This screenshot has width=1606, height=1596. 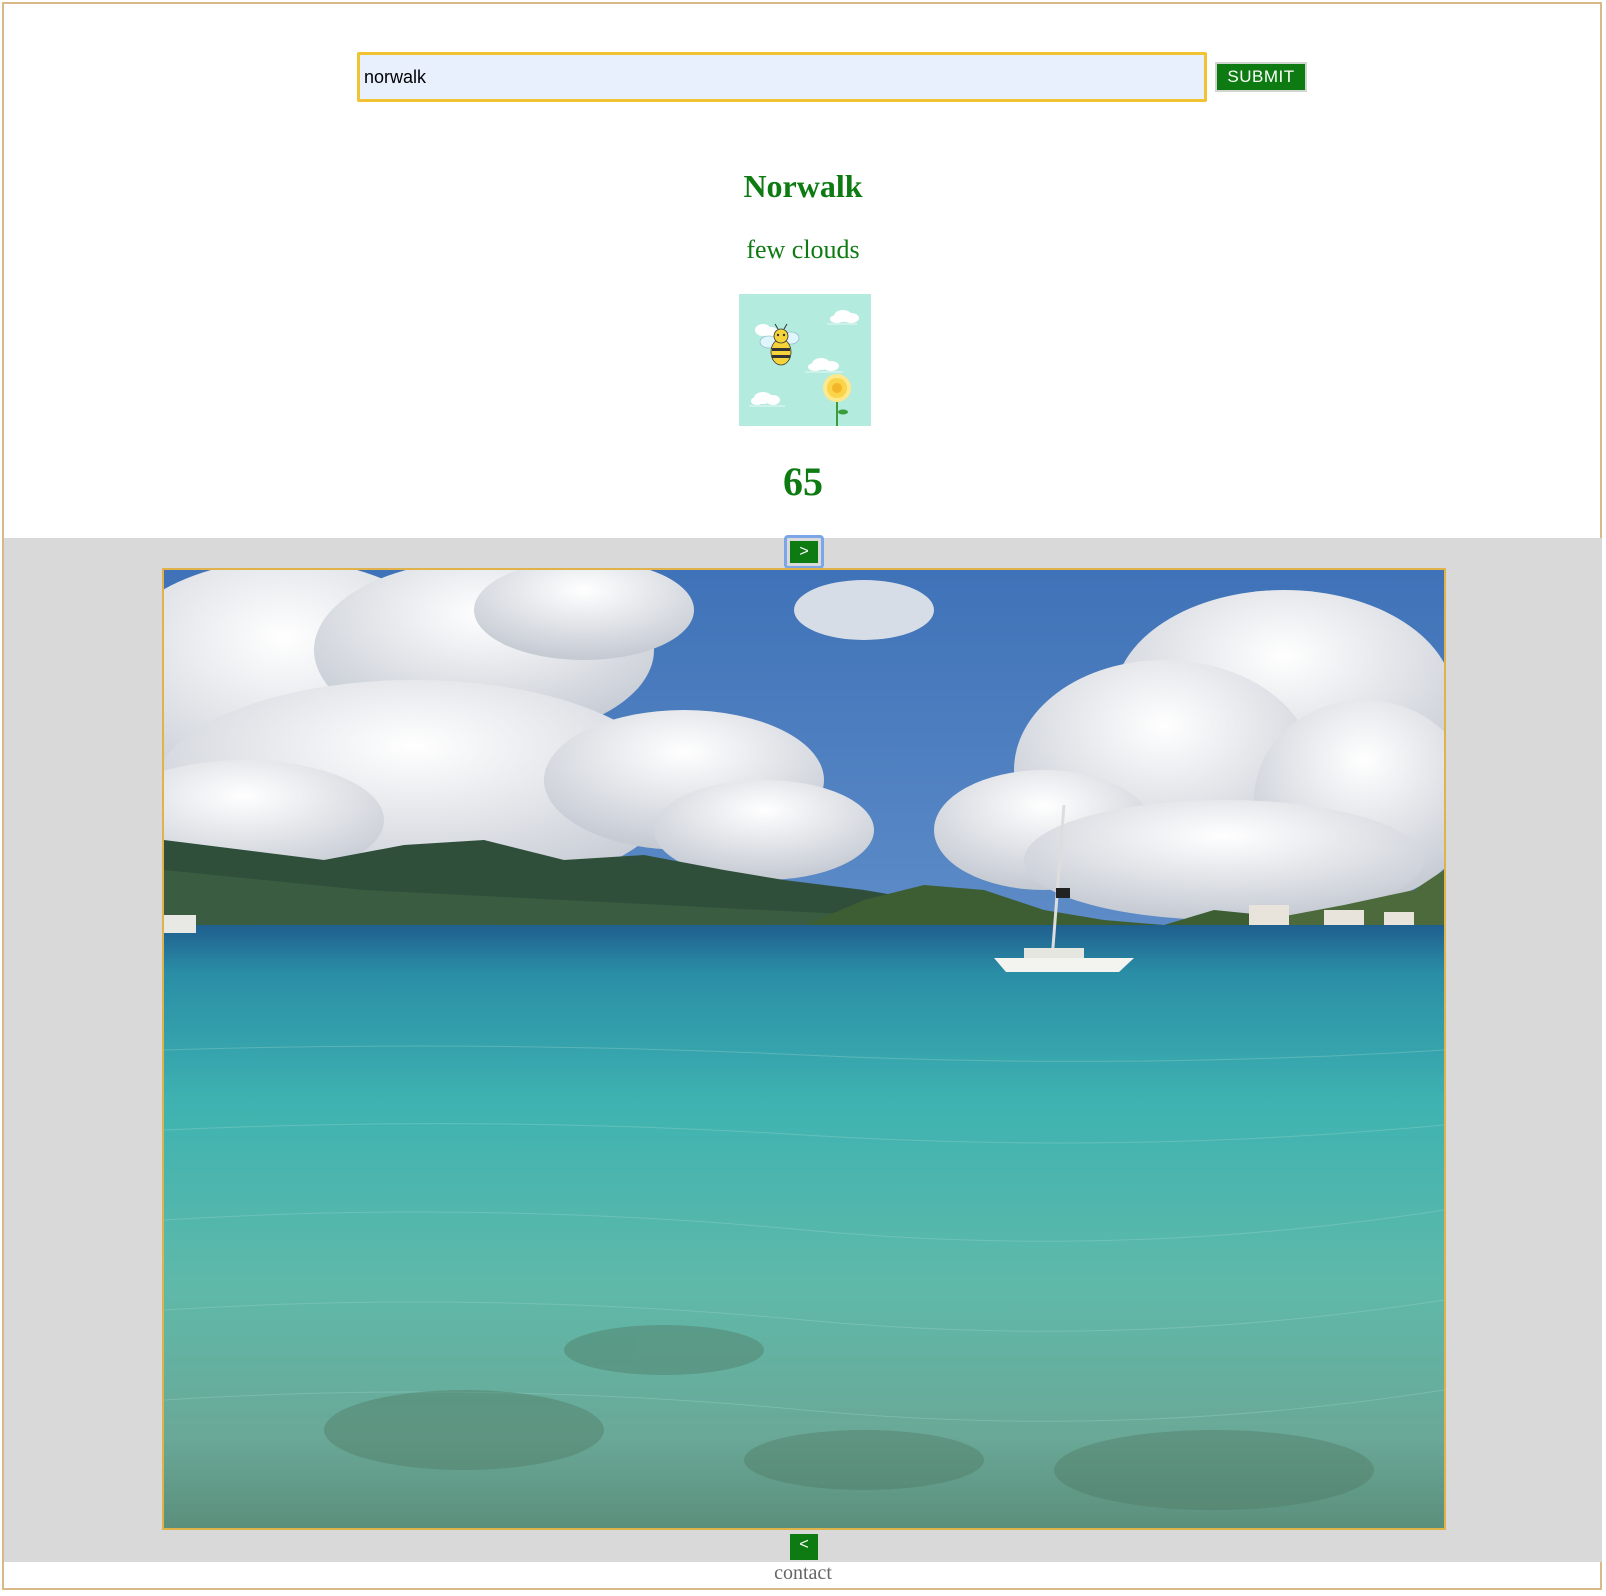 What do you see at coordinates (803, 1573) in the screenshot?
I see `contact-link: contact` at bounding box center [803, 1573].